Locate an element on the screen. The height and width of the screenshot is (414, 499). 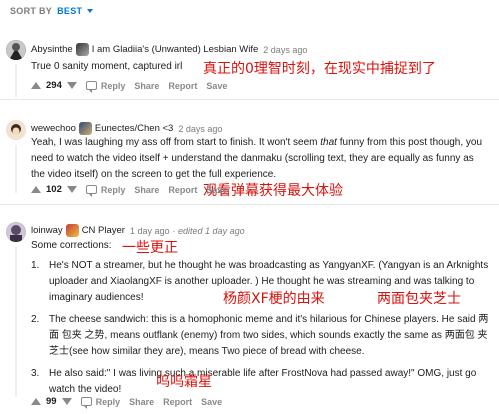
comment-actions: 99 Reply Share Report Save is located at coordinates (126, 402).